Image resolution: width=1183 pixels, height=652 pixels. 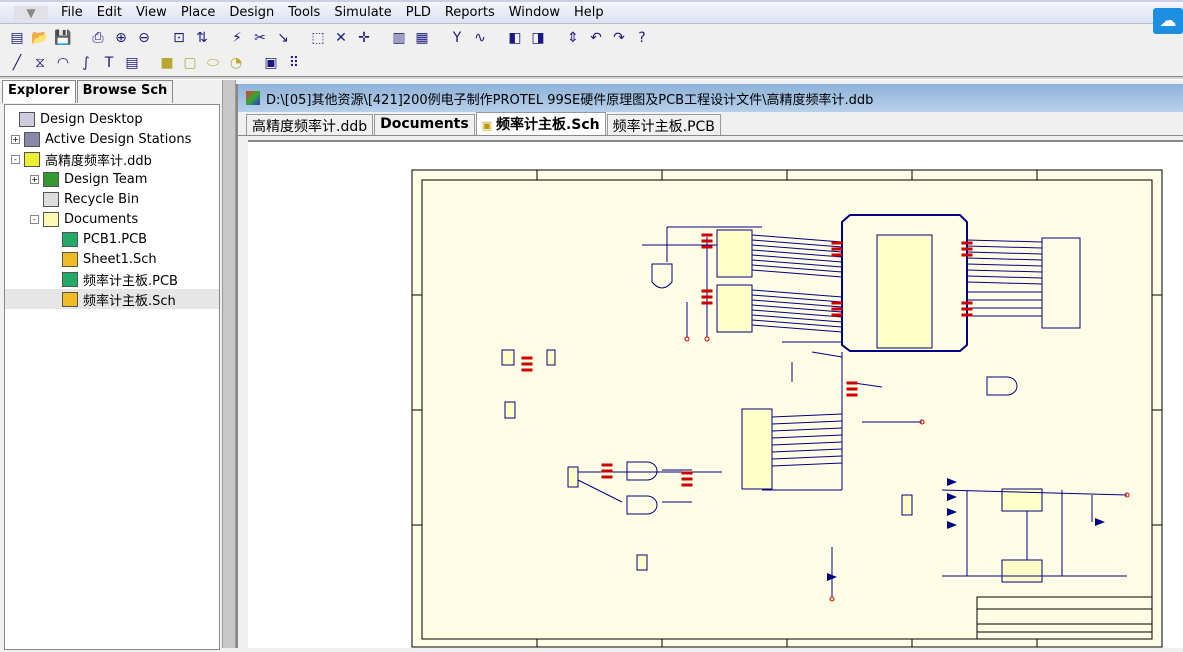 What do you see at coordinates (112, 259) in the screenshot?
I see `tree-item: Sheet1.Sch` at bounding box center [112, 259].